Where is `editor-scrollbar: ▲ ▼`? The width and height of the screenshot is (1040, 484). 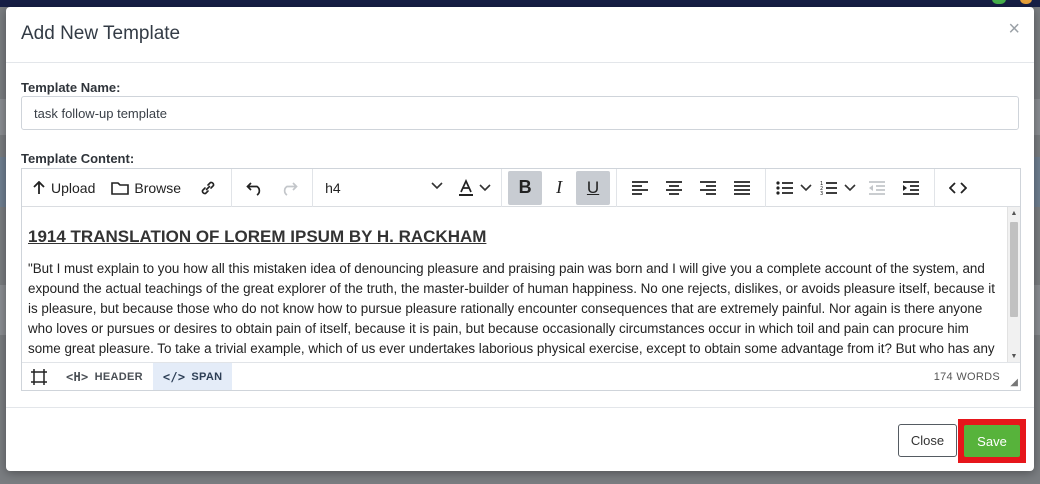 editor-scrollbar: ▲ ▼ is located at coordinates (1013, 285).